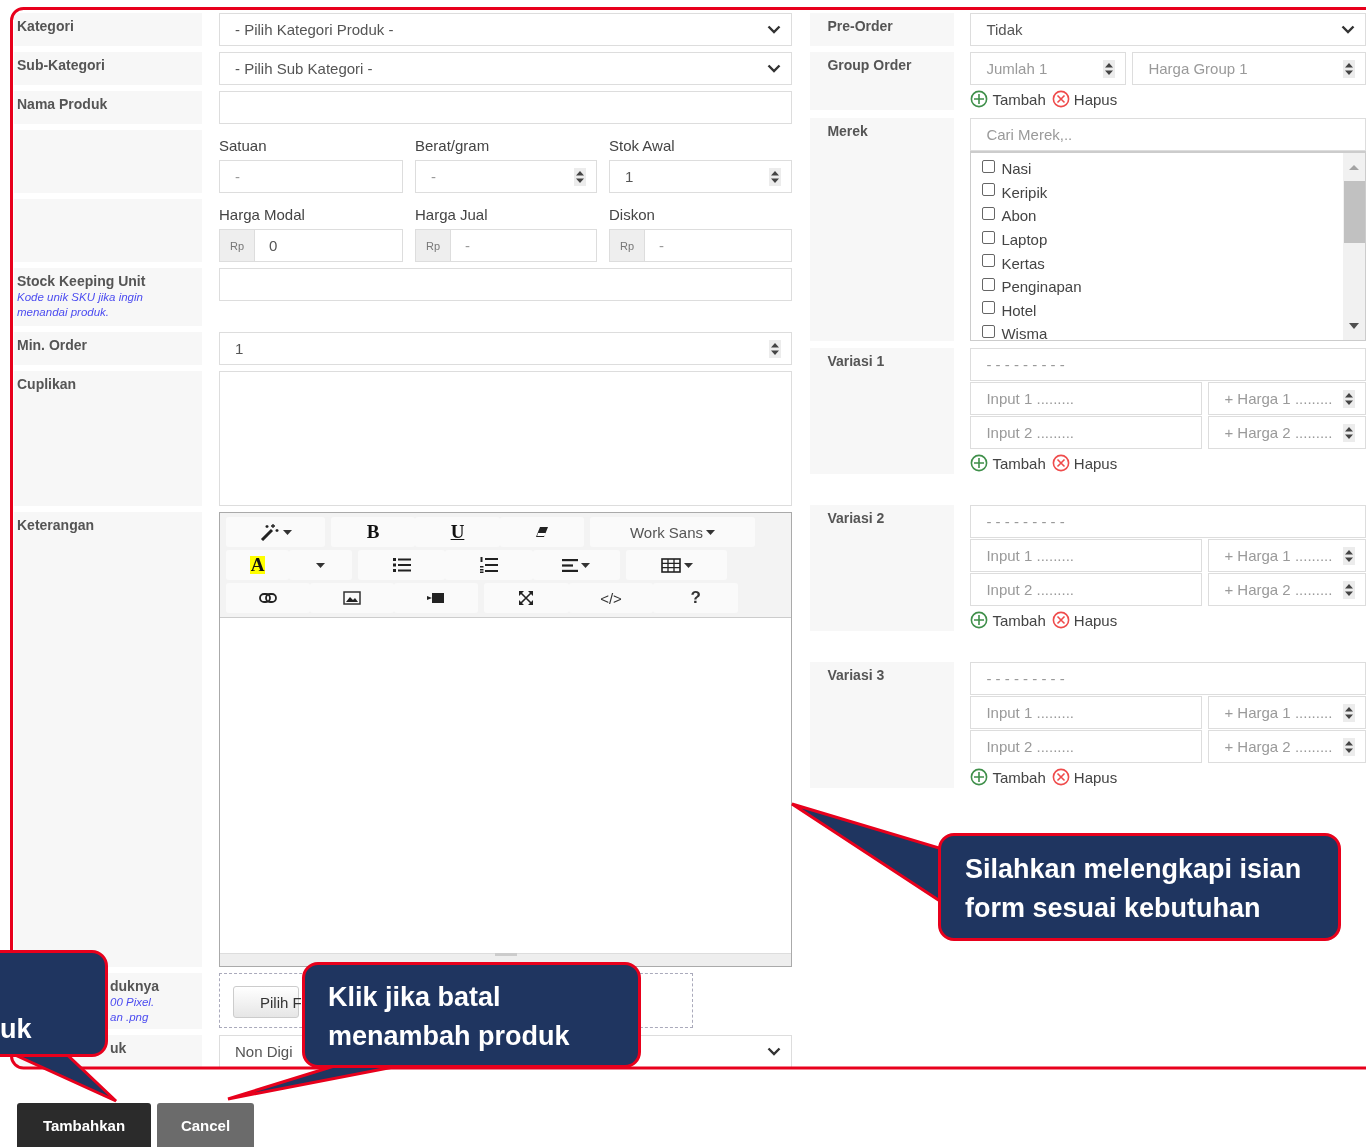  I want to click on input-field: Rp 0, so click(311, 245).